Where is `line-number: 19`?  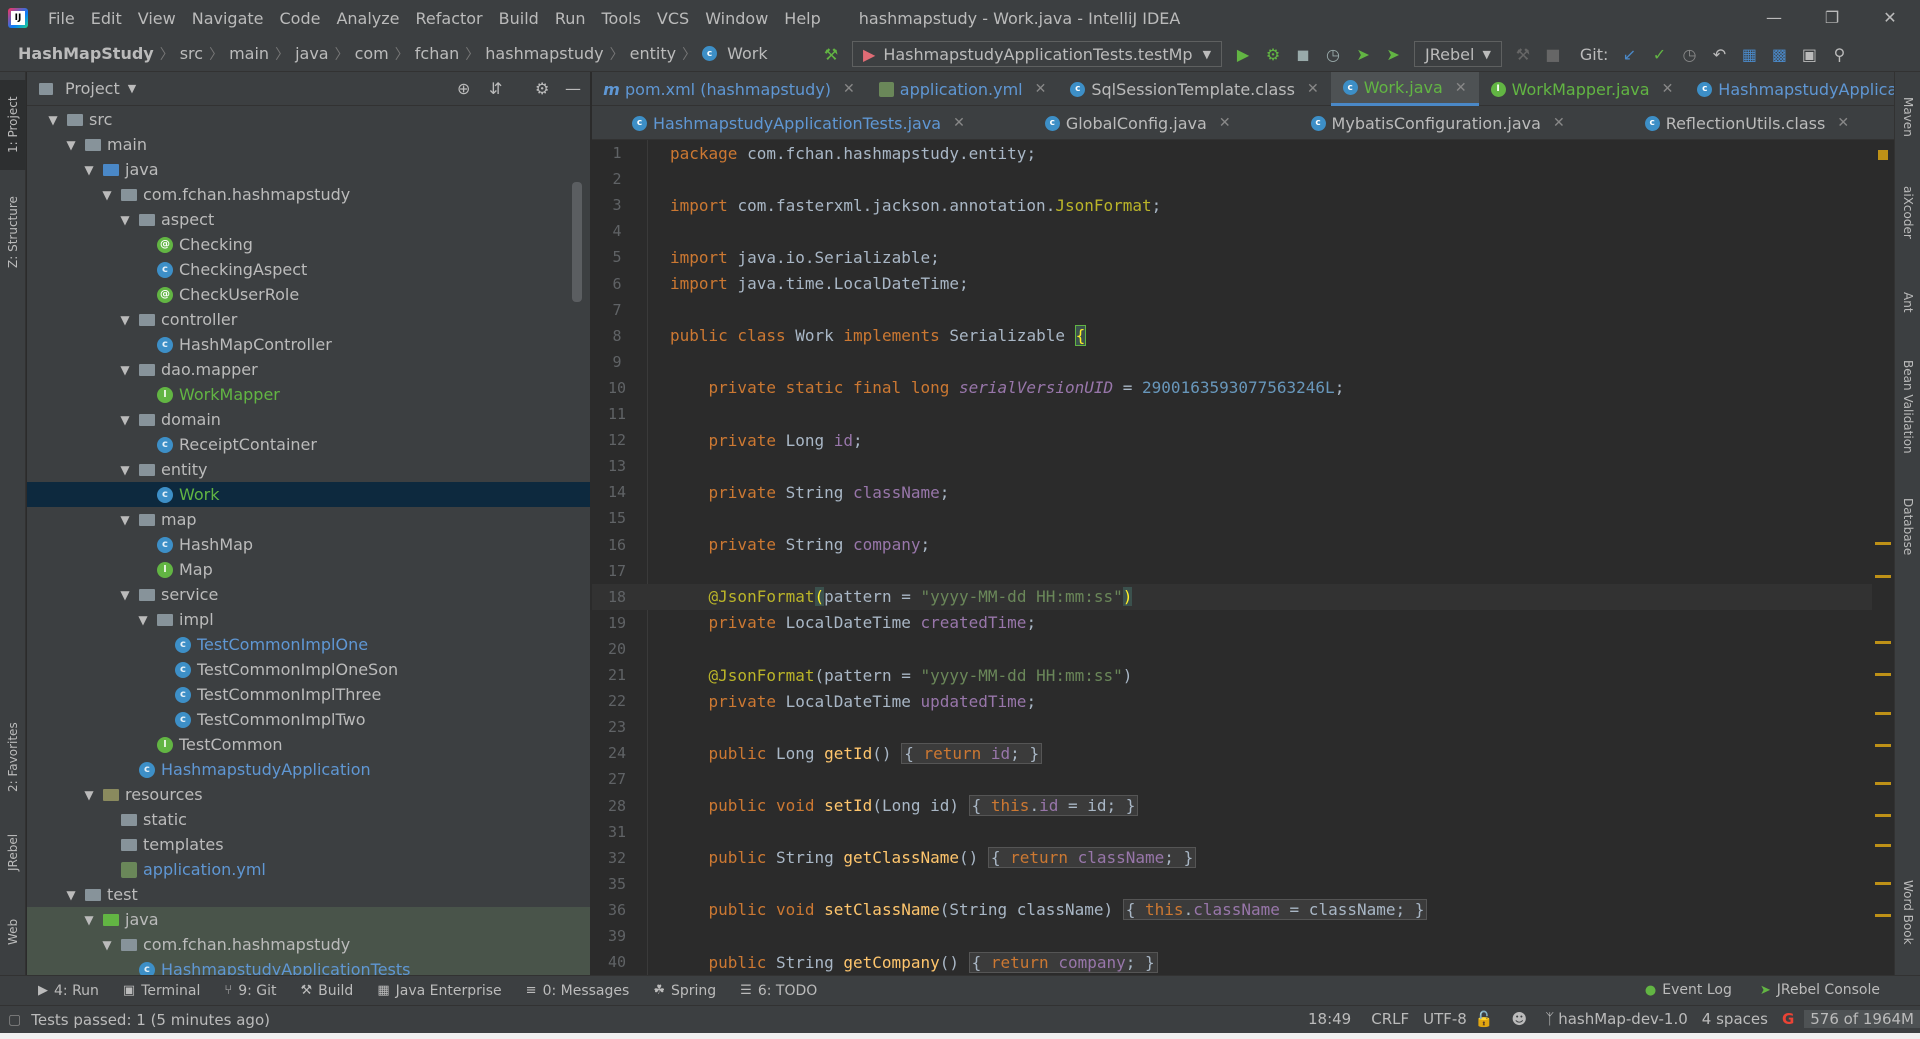 line-number: 19 is located at coordinates (617, 623).